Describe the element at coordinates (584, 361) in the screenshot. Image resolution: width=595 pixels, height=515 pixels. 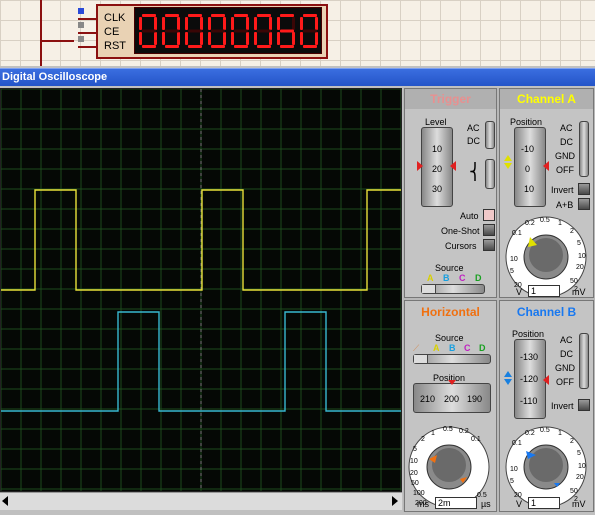
I see `channel-b-coupling-switch` at that location.